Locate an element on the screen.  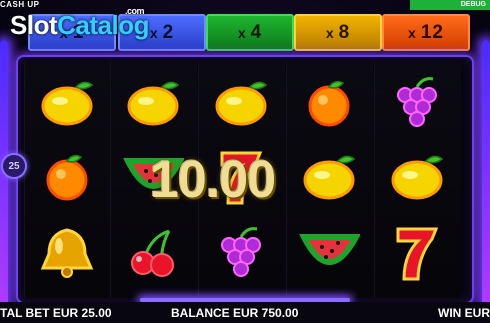
lines-badge: 25 is located at coordinates (14, 166).